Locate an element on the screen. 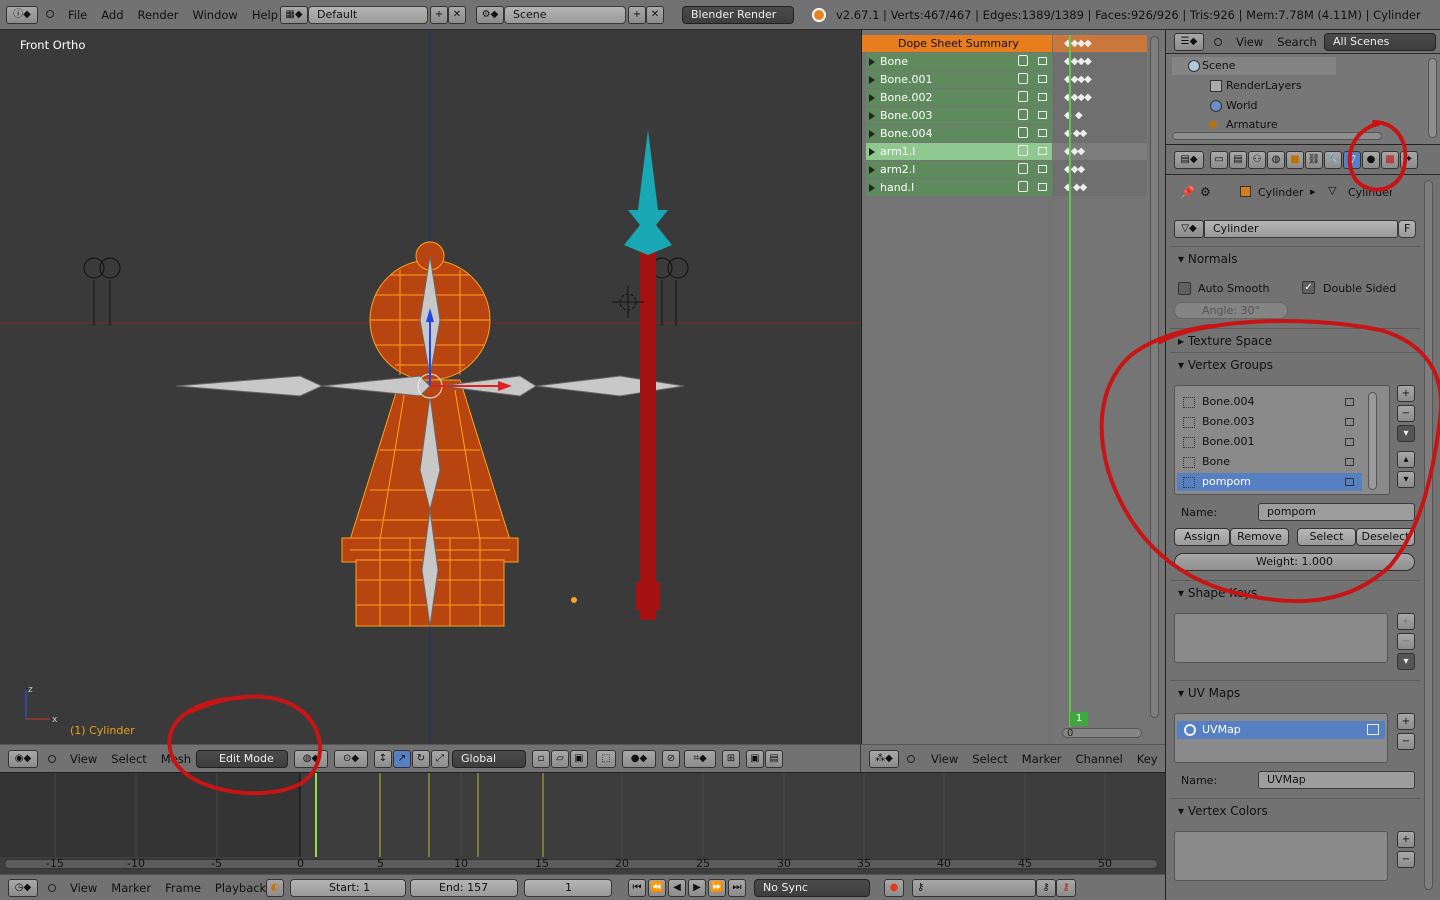  group-specials-icon: ▾ is located at coordinates (1406, 433).